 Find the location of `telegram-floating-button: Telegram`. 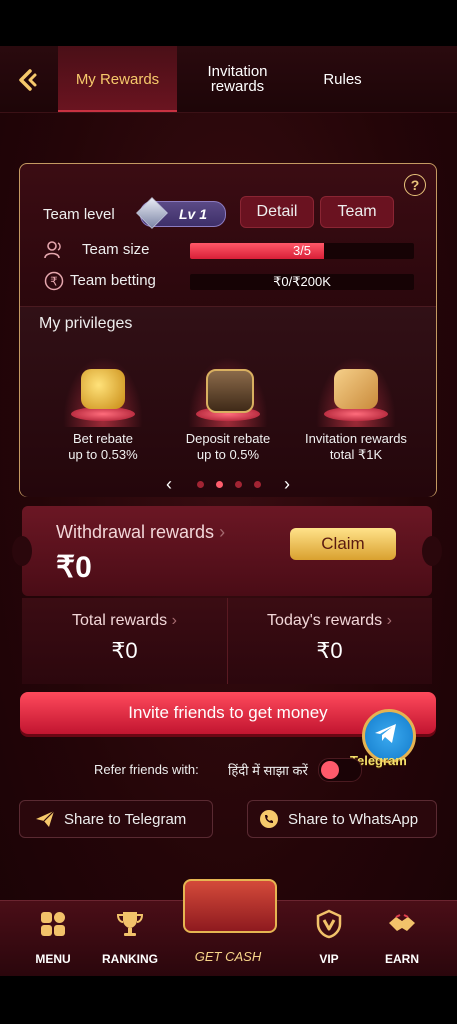

telegram-floating-button: Telegram is located at coordinates (383, 739).